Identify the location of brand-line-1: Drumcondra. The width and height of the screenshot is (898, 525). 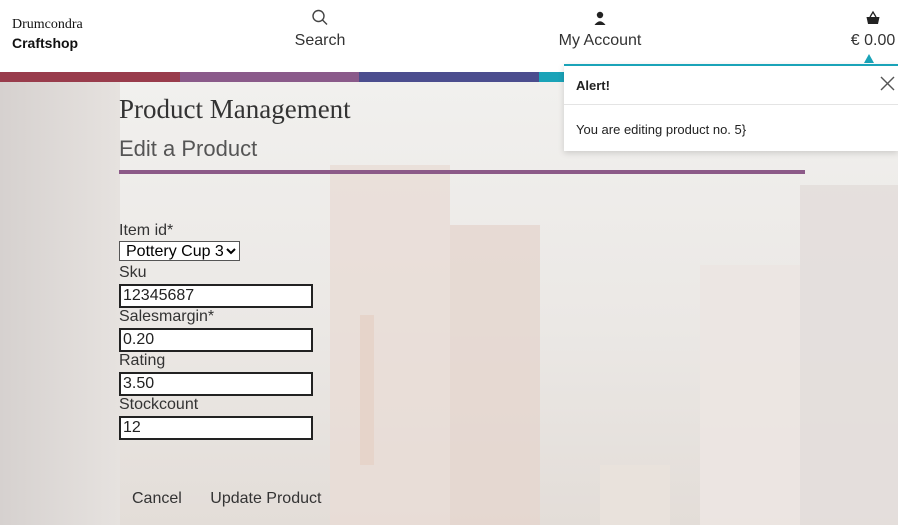
(47, 24).